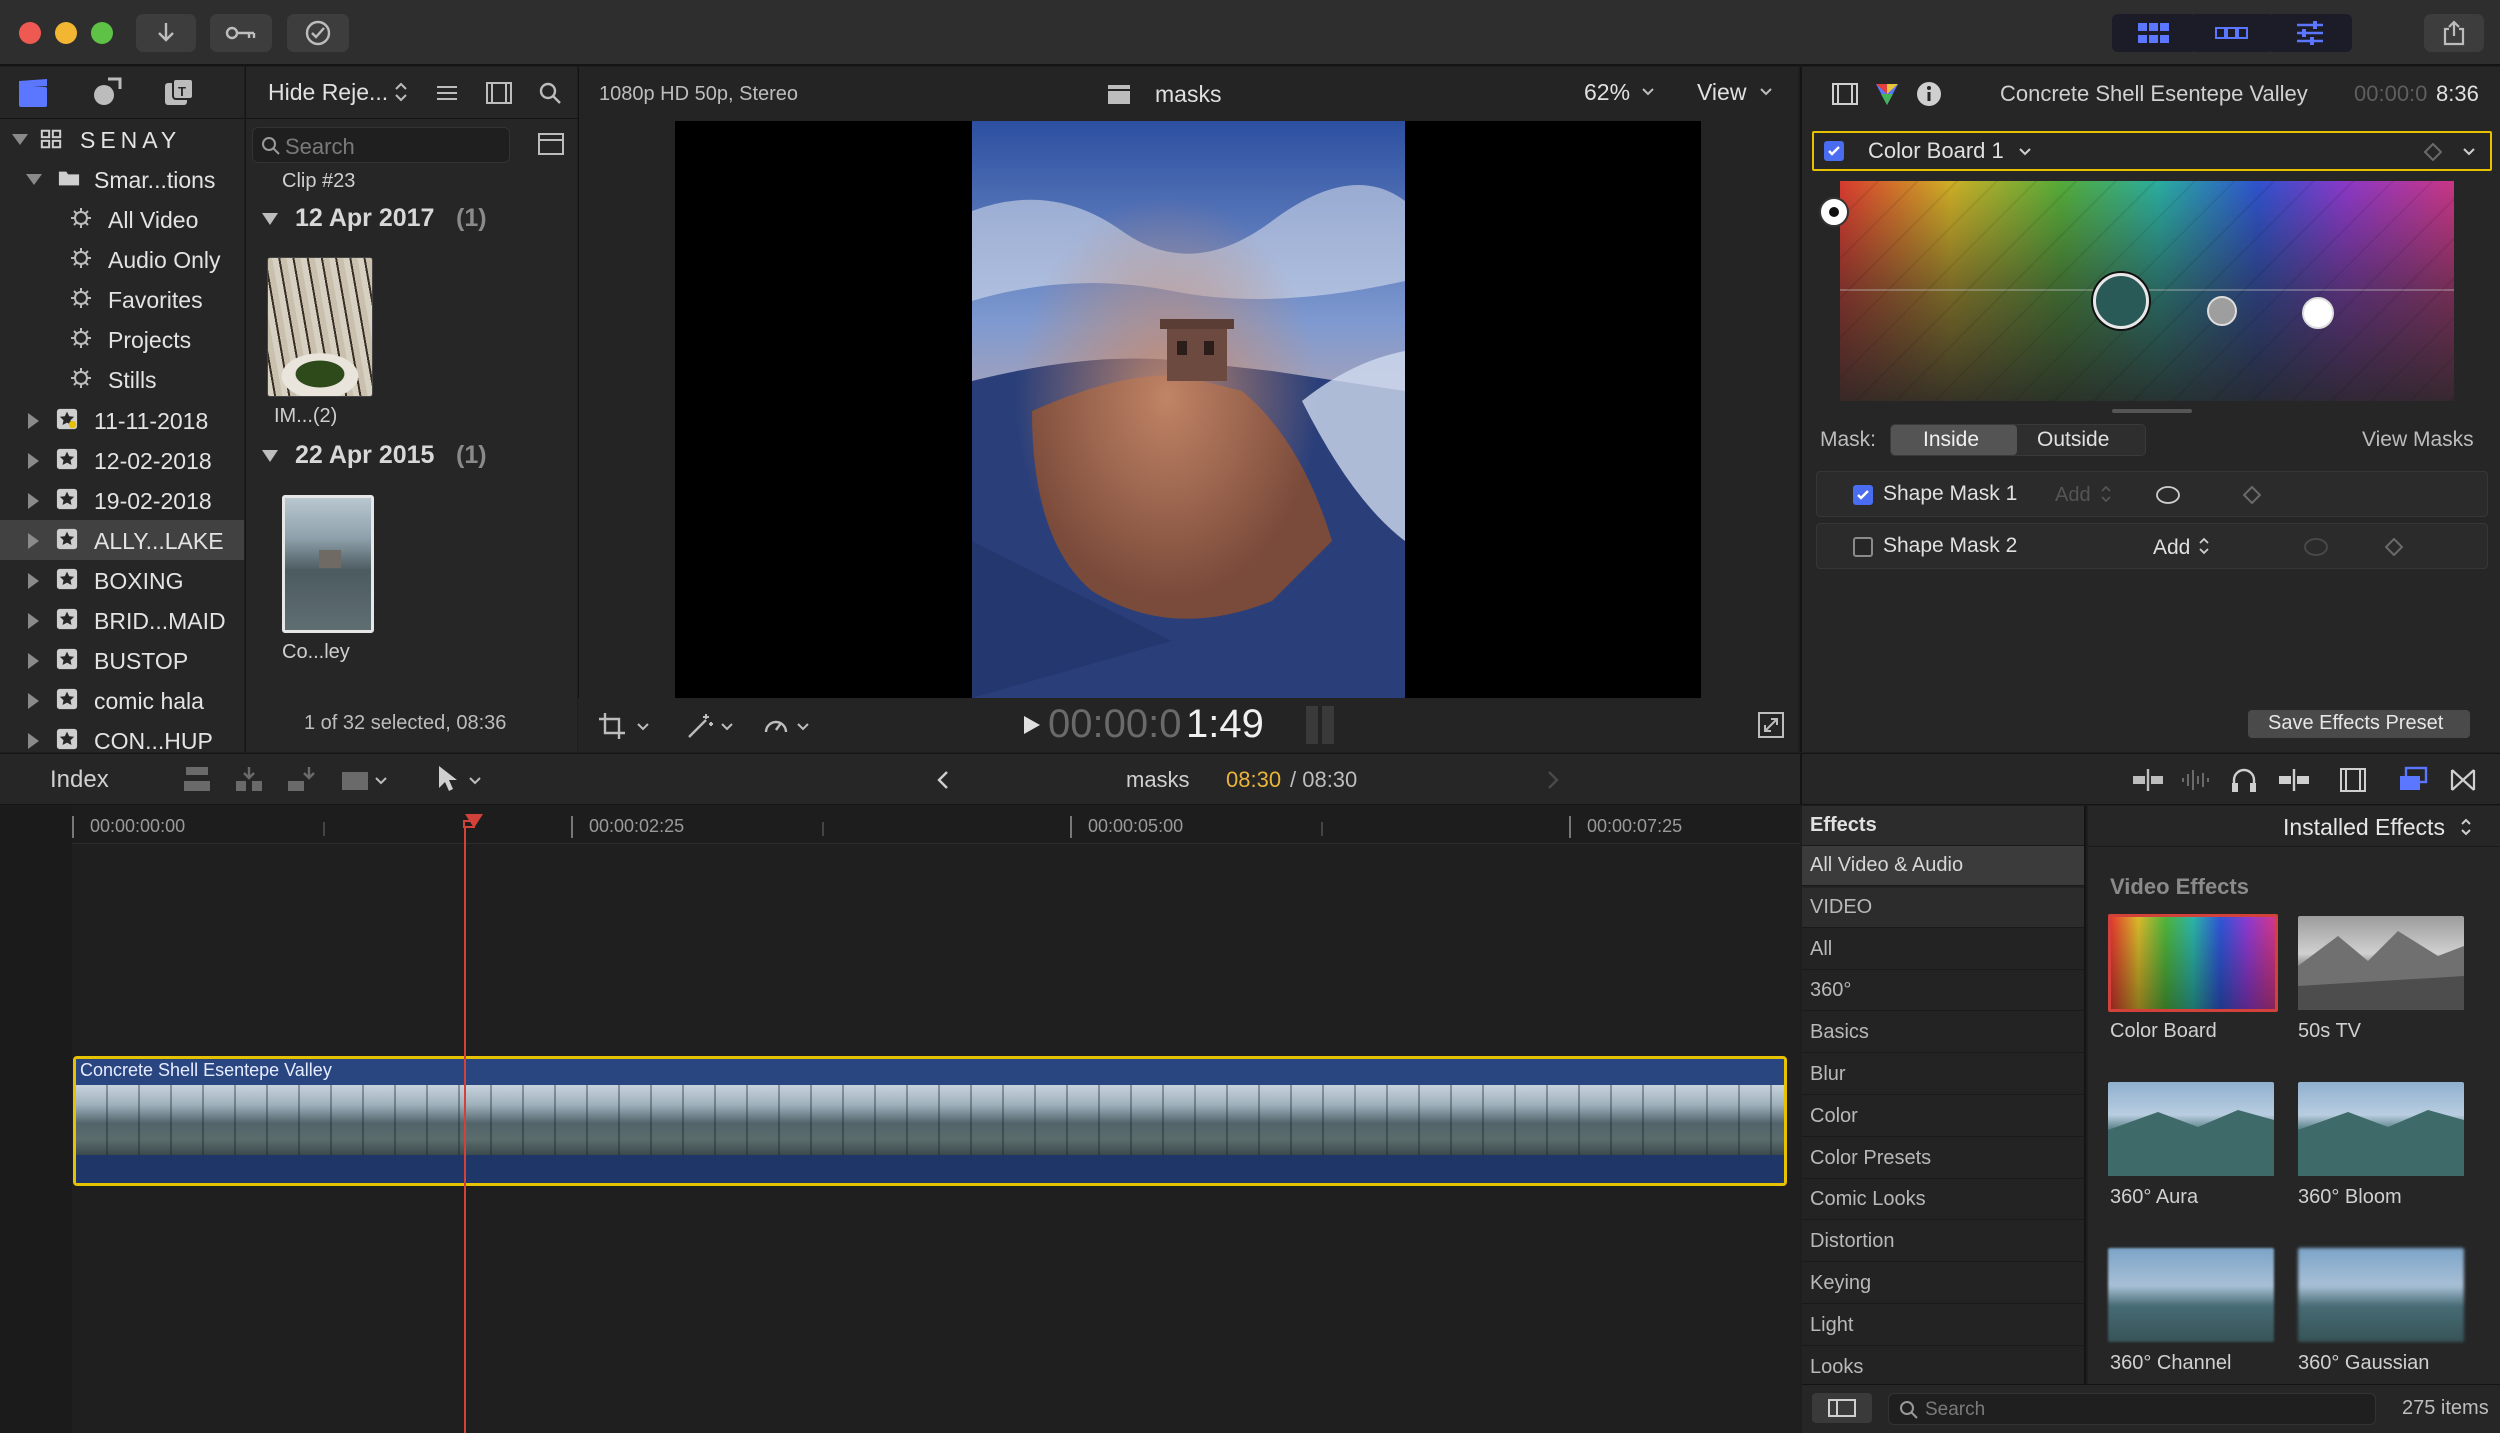  Describe the element at coordinates (930, 1121) in the screenshot. I see `timeline-clip: Concrete Shell Esentepe Valley` at that location.